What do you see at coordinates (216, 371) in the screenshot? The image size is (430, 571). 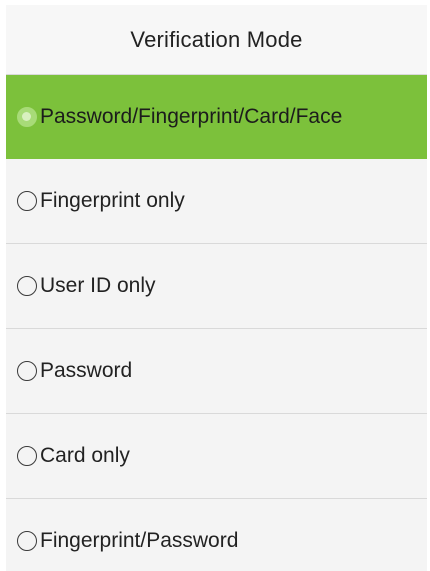 I see `option-password: Password` at bounding box center [216, 371].